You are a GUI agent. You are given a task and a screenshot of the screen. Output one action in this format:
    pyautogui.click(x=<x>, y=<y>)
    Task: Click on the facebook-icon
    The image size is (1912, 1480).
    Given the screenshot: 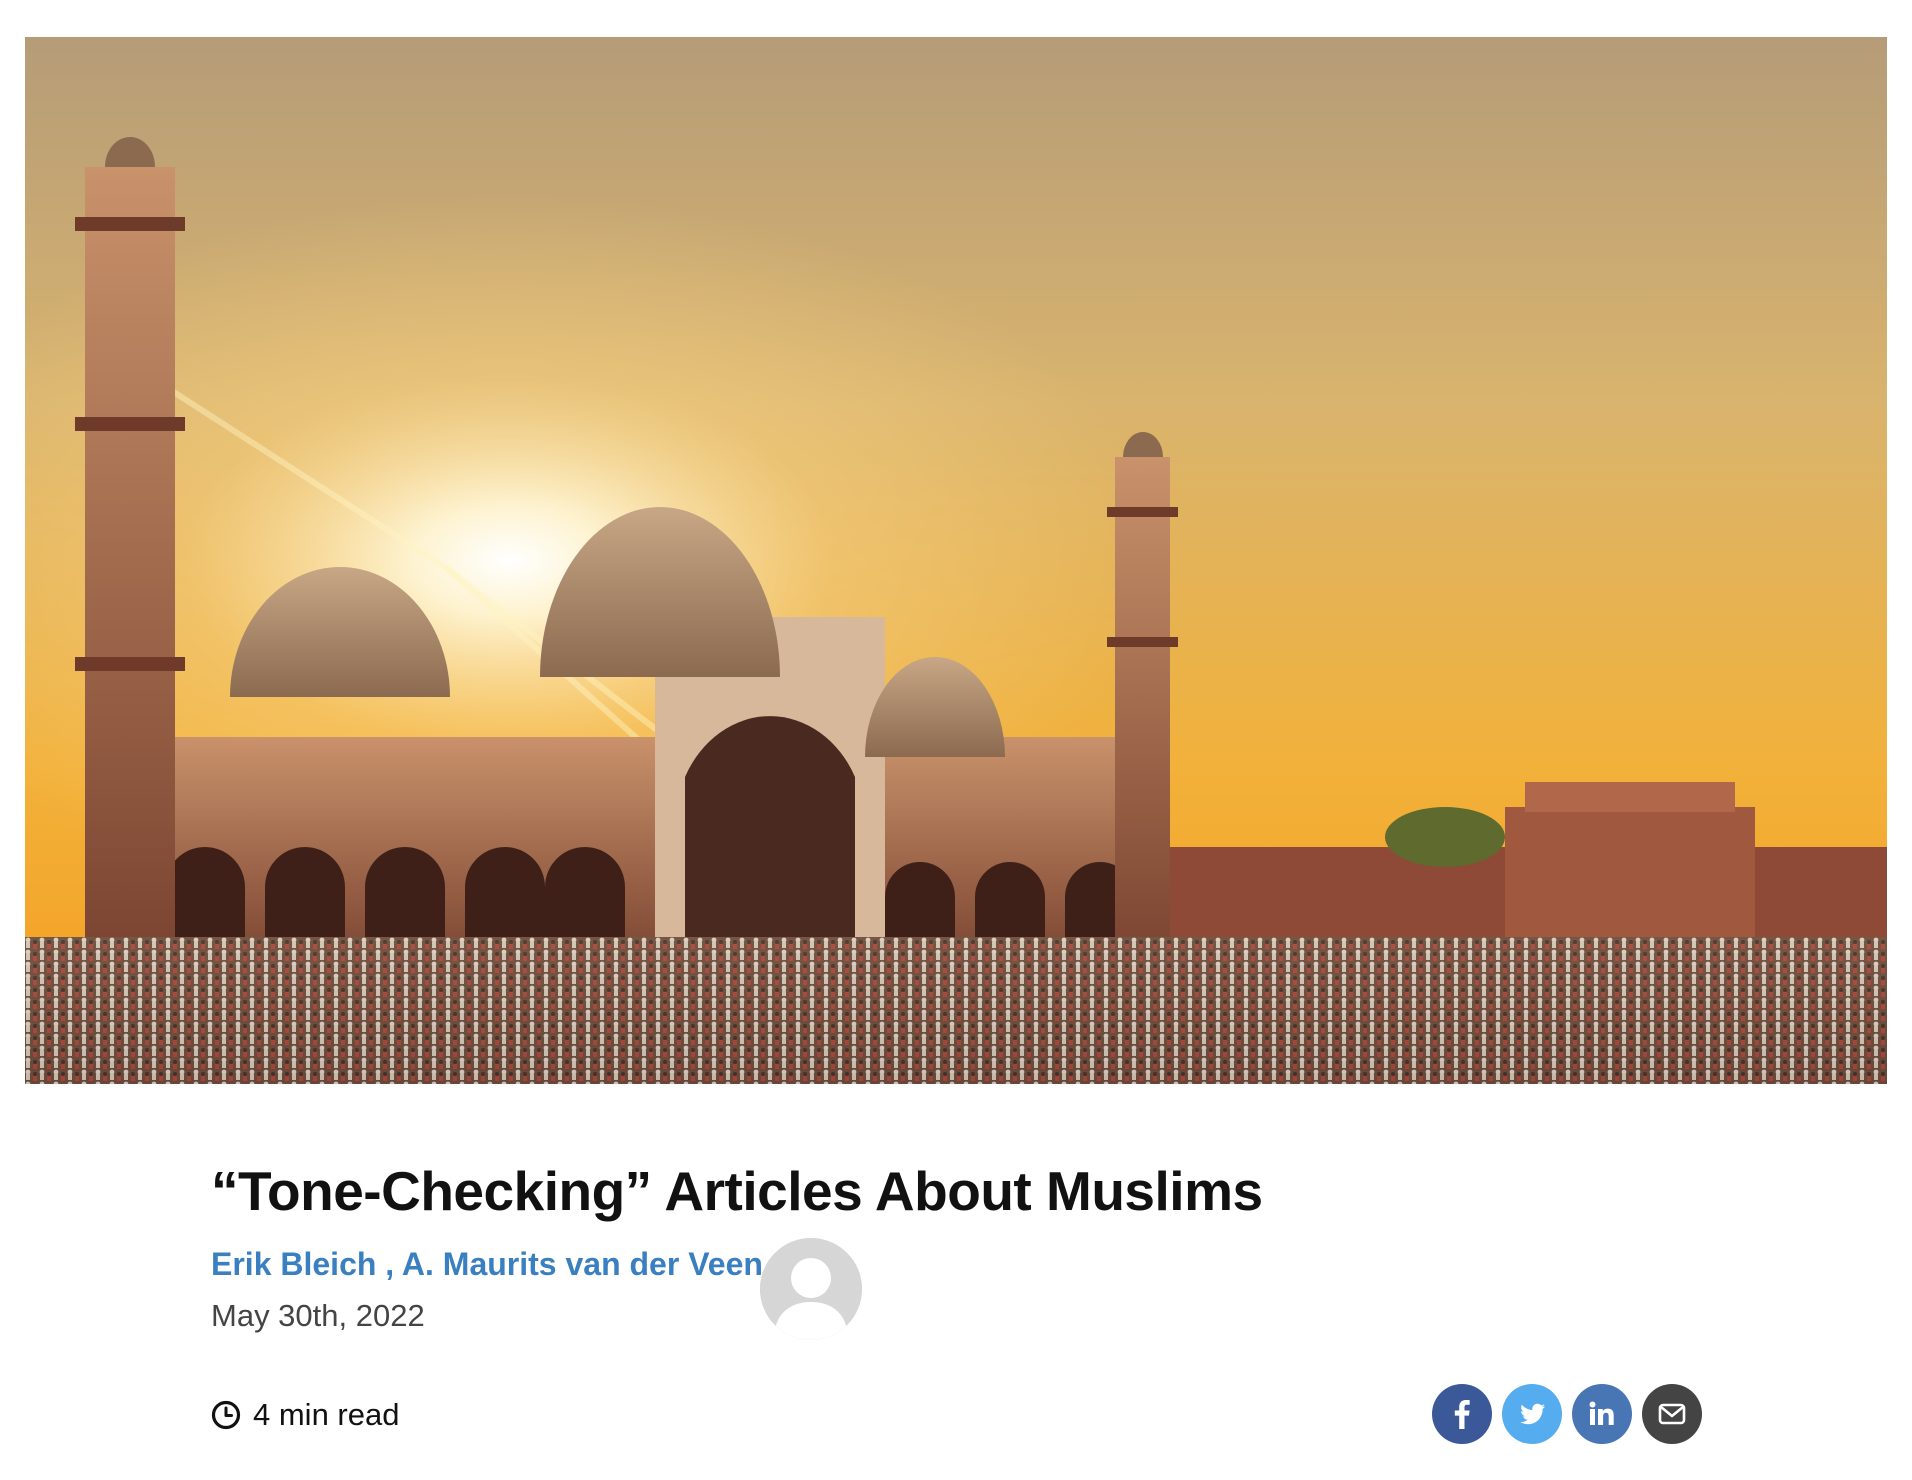 What is the action you would take?
    pyautogui.click(x=1462, y=1414)
    